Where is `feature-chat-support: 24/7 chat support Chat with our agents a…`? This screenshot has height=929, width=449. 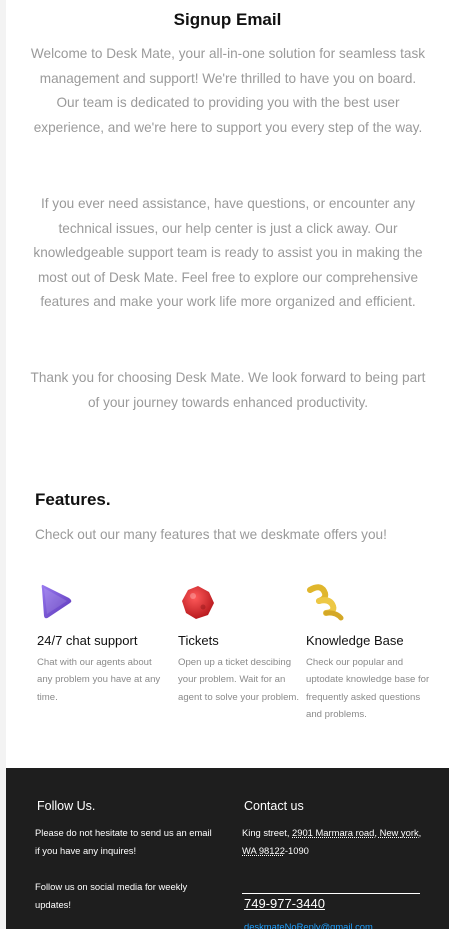
feature-chat-support: 24/7 chat support Chat with our agents a… is located at coordinates (99, 644).